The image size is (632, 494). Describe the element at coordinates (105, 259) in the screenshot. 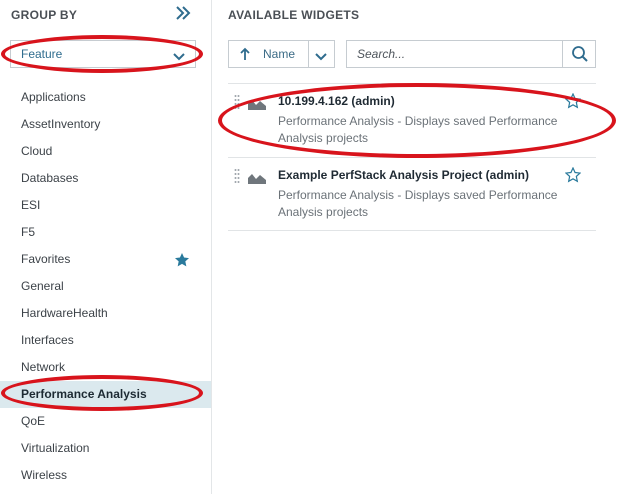

I see `feature-item-favorites: Favorites` at that location.